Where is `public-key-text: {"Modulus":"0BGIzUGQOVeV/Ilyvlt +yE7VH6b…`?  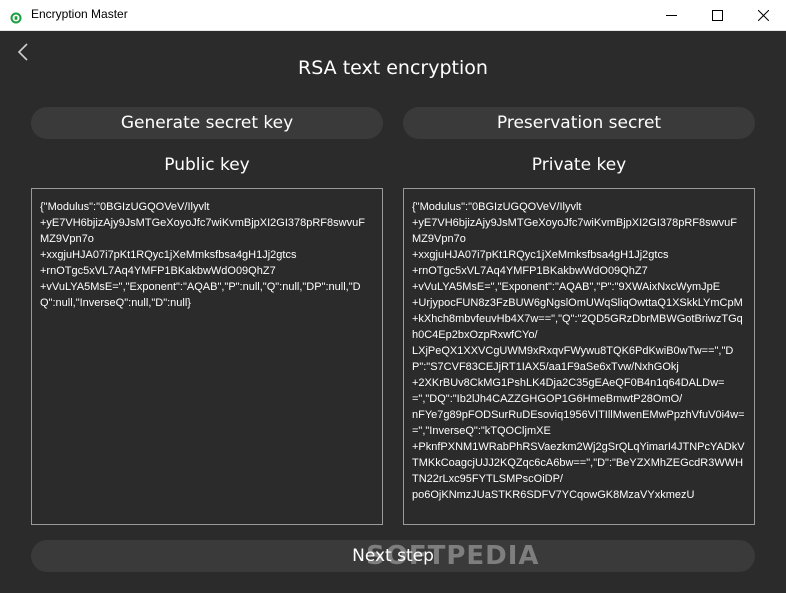 public-key-text: {"Modulus":"0BGIzUGQOVeV/Ilyvlt +yE7VH6b… is located at coordinates (202, 255).